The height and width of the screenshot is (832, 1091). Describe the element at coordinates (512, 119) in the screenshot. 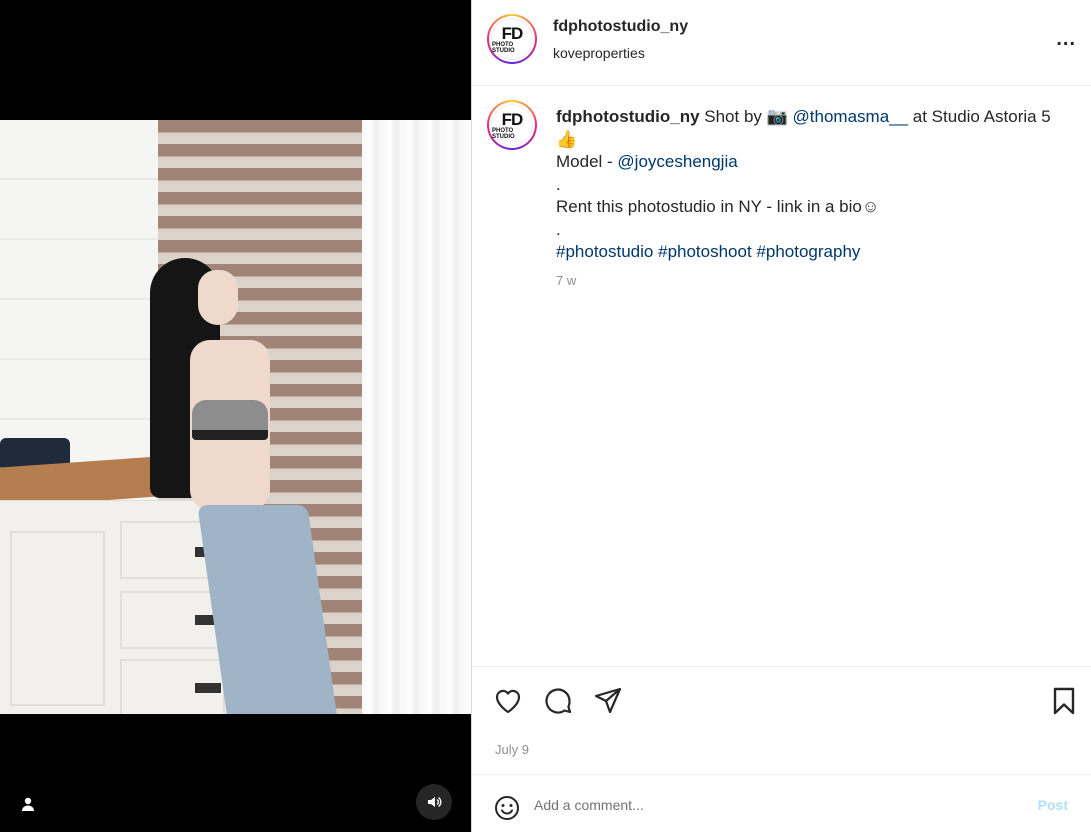

I see `caption-avatar-logo-main: FD` at that location.